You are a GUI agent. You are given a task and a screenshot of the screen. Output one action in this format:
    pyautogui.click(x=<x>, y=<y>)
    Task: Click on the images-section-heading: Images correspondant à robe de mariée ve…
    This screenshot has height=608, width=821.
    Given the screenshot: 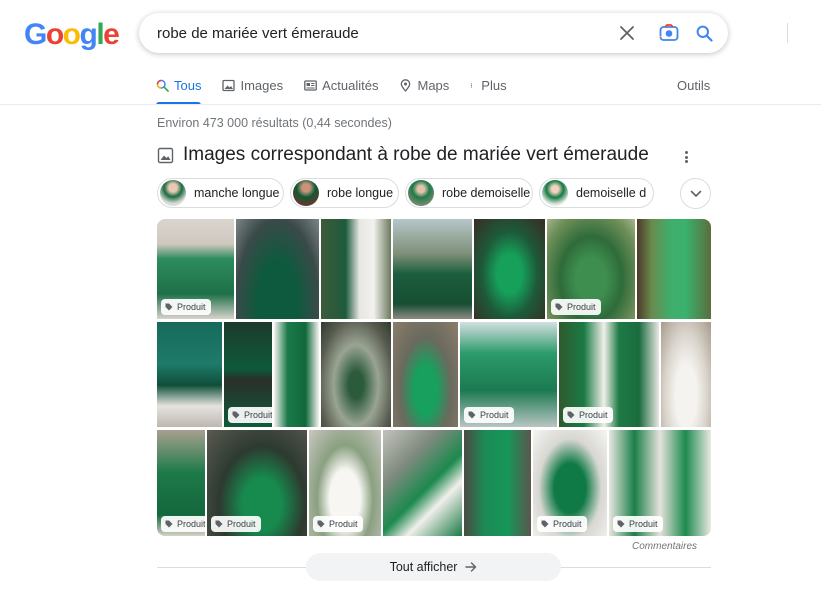 What is the action you would take?
    pyautogui.click(x=403, y=155)
    